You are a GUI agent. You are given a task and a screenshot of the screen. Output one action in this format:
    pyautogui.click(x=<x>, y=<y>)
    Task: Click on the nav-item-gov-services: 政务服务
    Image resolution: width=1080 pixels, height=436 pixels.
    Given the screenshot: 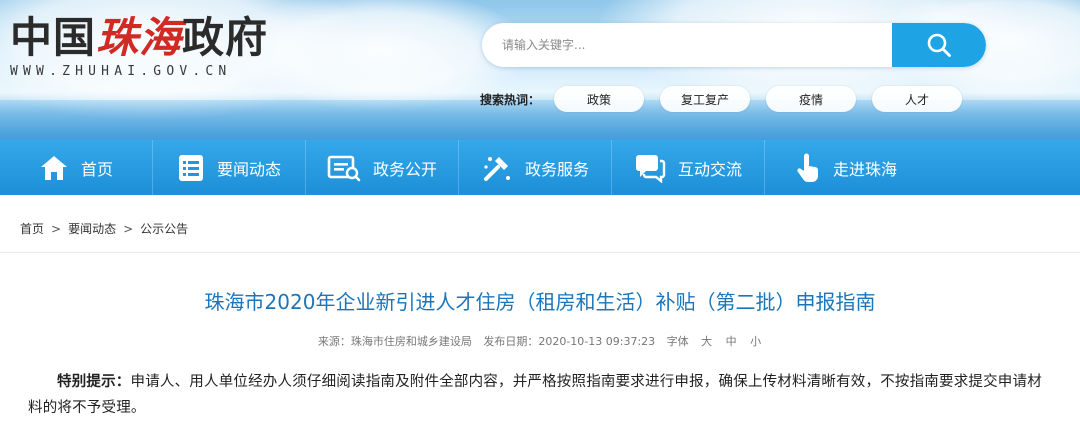 What is the action you would take?
    pyautogui.click(x=535, y=167)
    